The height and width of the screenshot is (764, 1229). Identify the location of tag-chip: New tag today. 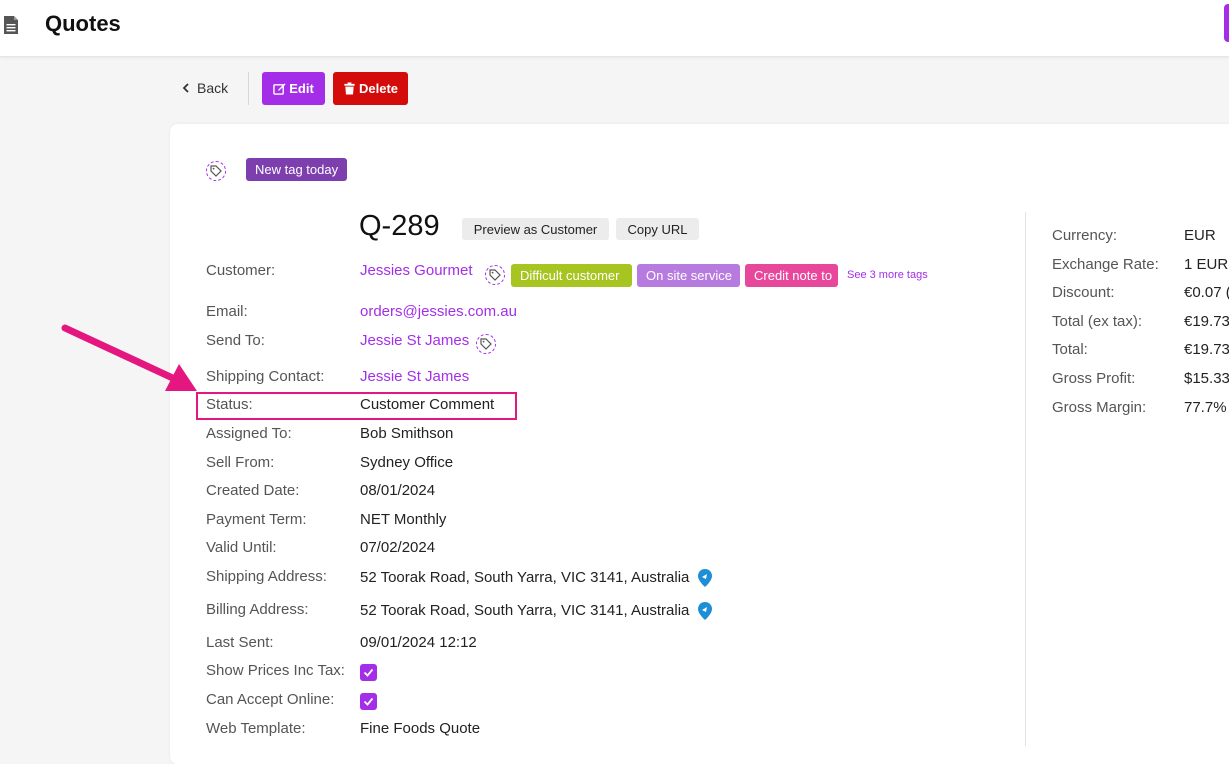
(297, 169).